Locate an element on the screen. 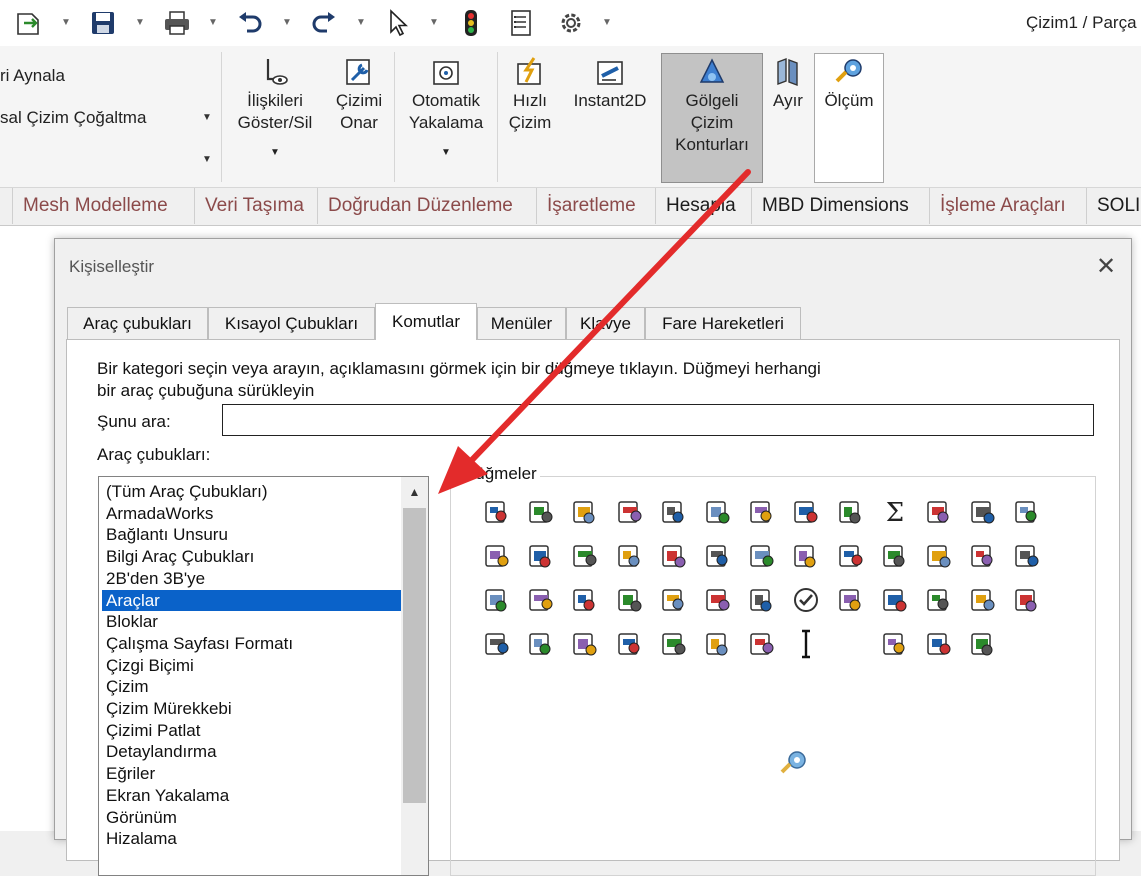 This screenshot has width=1141, height=876. scrollbar: ▲ is located at coordinates (414, 676).